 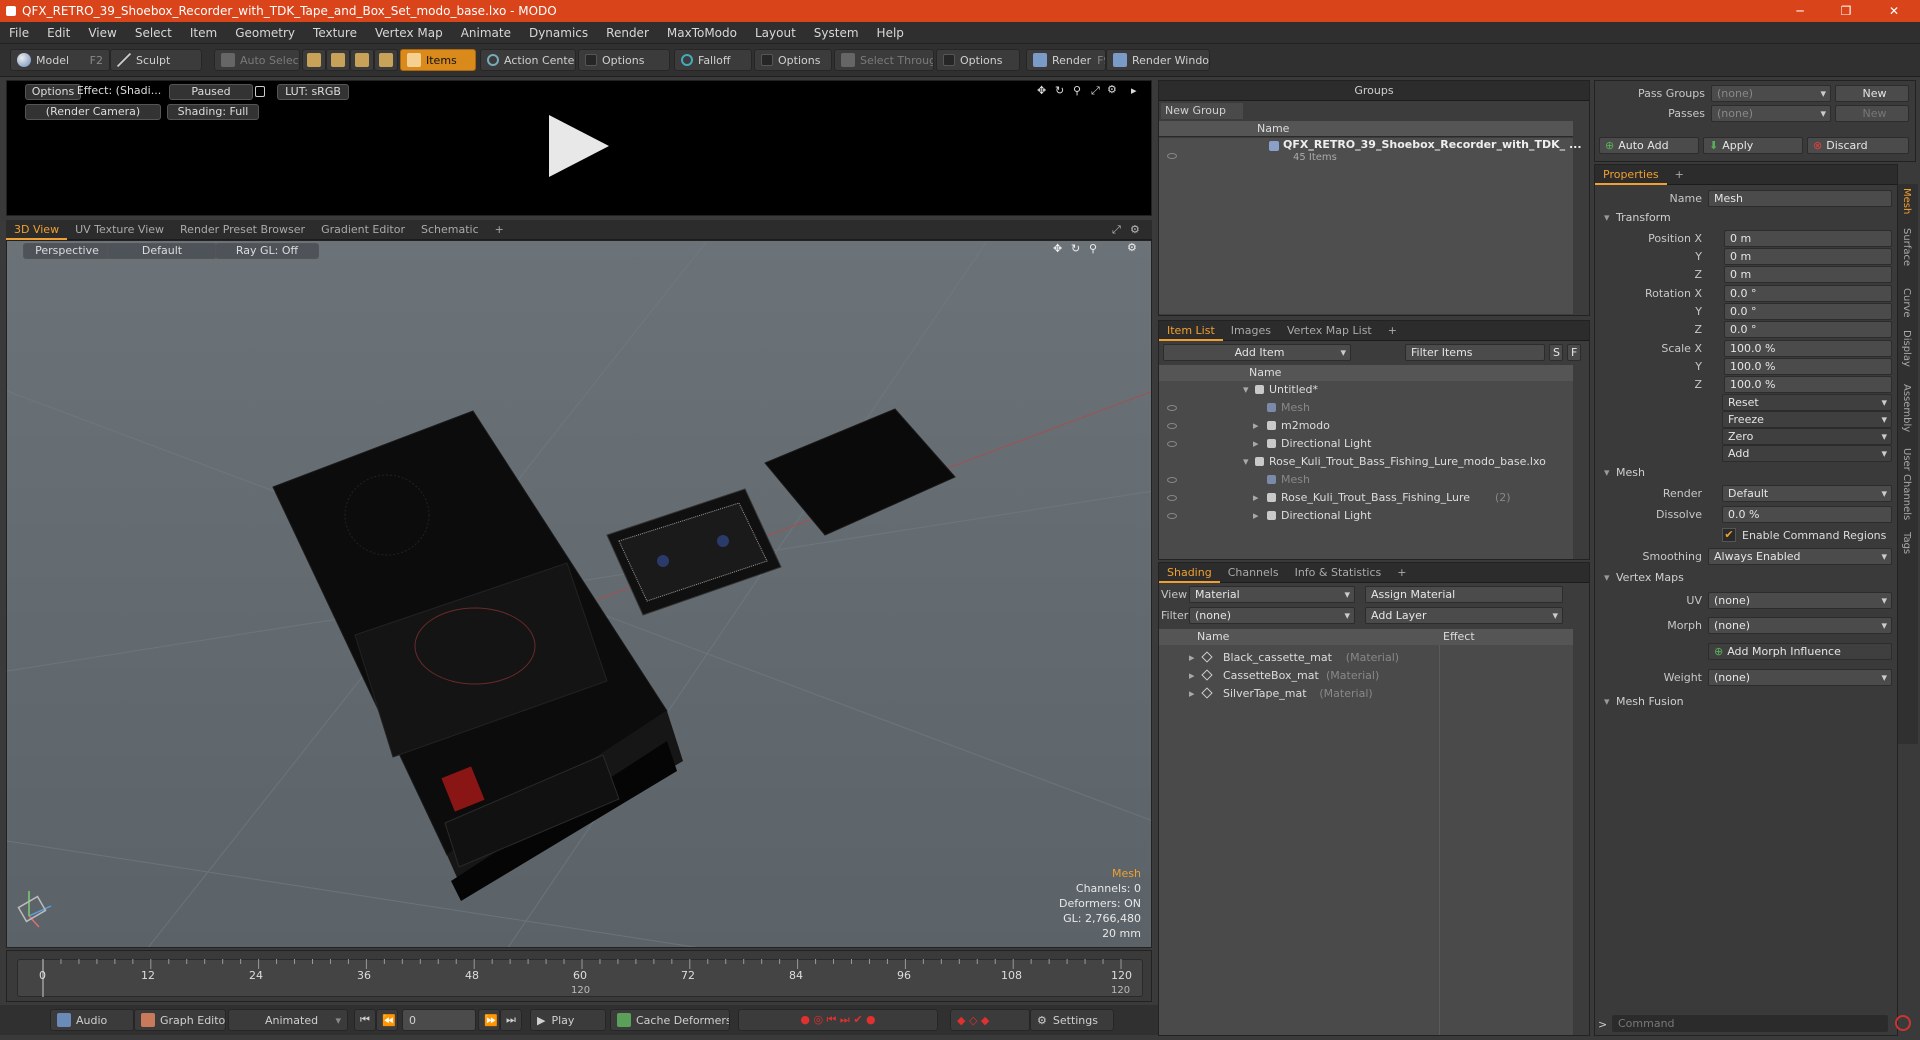 I want to click on table-row: ▸ Black_cassette_mat (Material), so click(x=1366, y=657).